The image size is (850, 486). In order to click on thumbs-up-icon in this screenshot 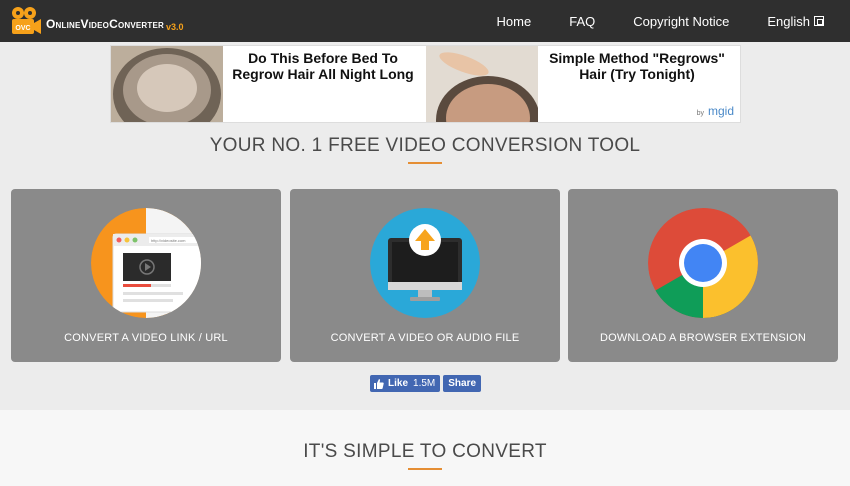, I will do `click(379, 383)`.